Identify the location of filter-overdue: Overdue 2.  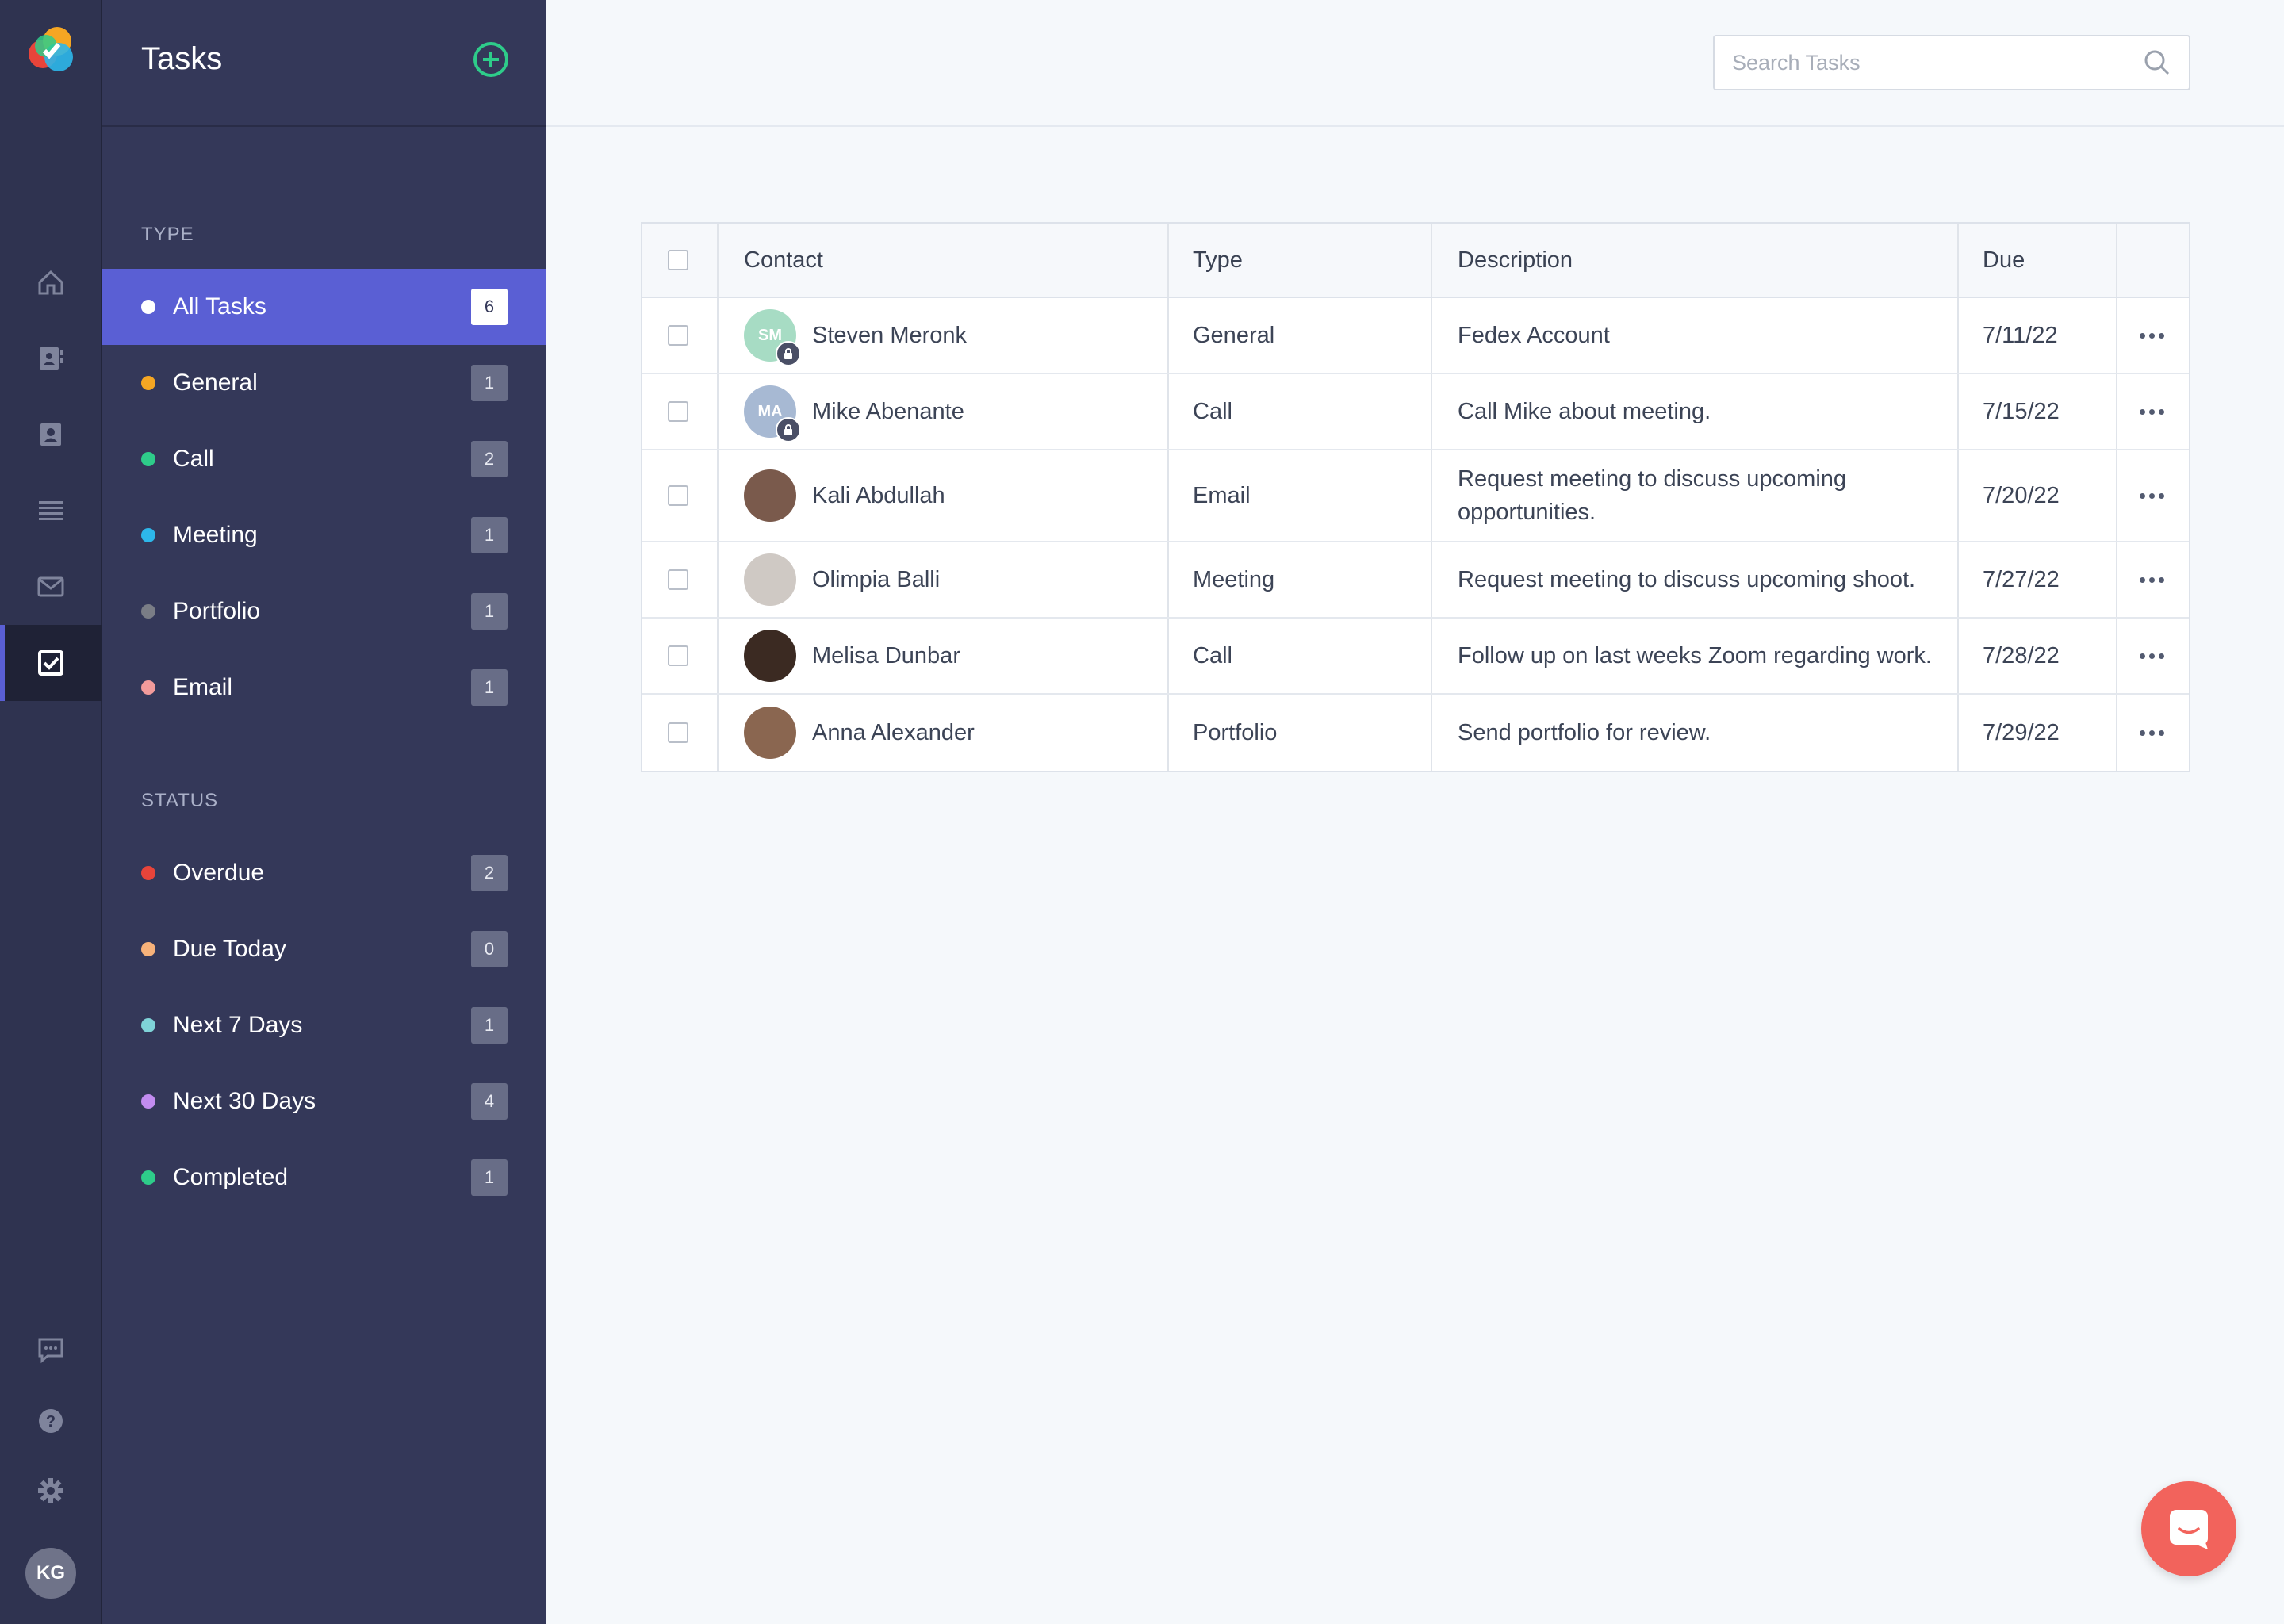
(324, 873).